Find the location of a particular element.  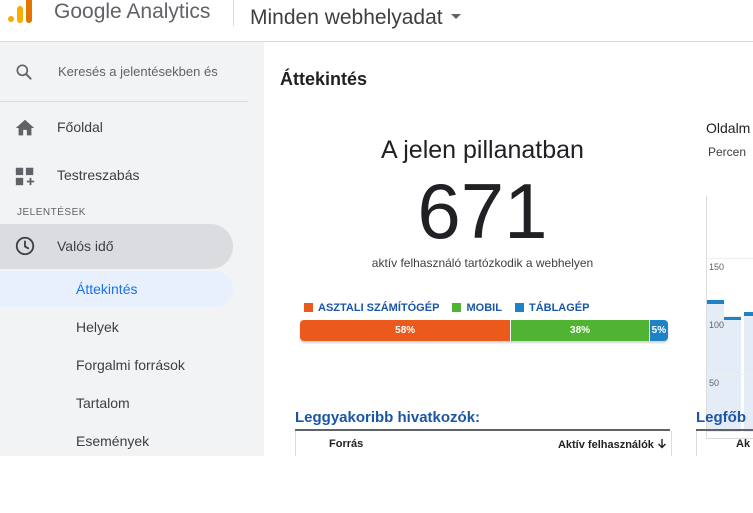

caret-down-icon is located at coordinates (455, 16).